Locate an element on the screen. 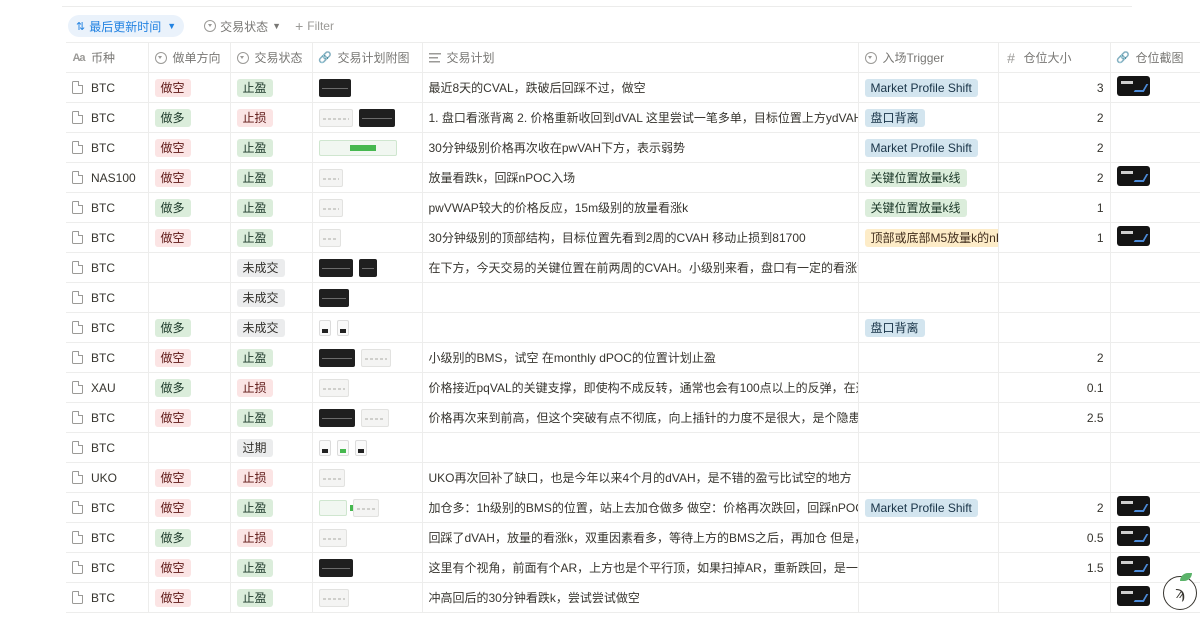 The height and width of the screenshot is (623, 1200). cell-status: 未成交 is located at coordinates (271, 327).